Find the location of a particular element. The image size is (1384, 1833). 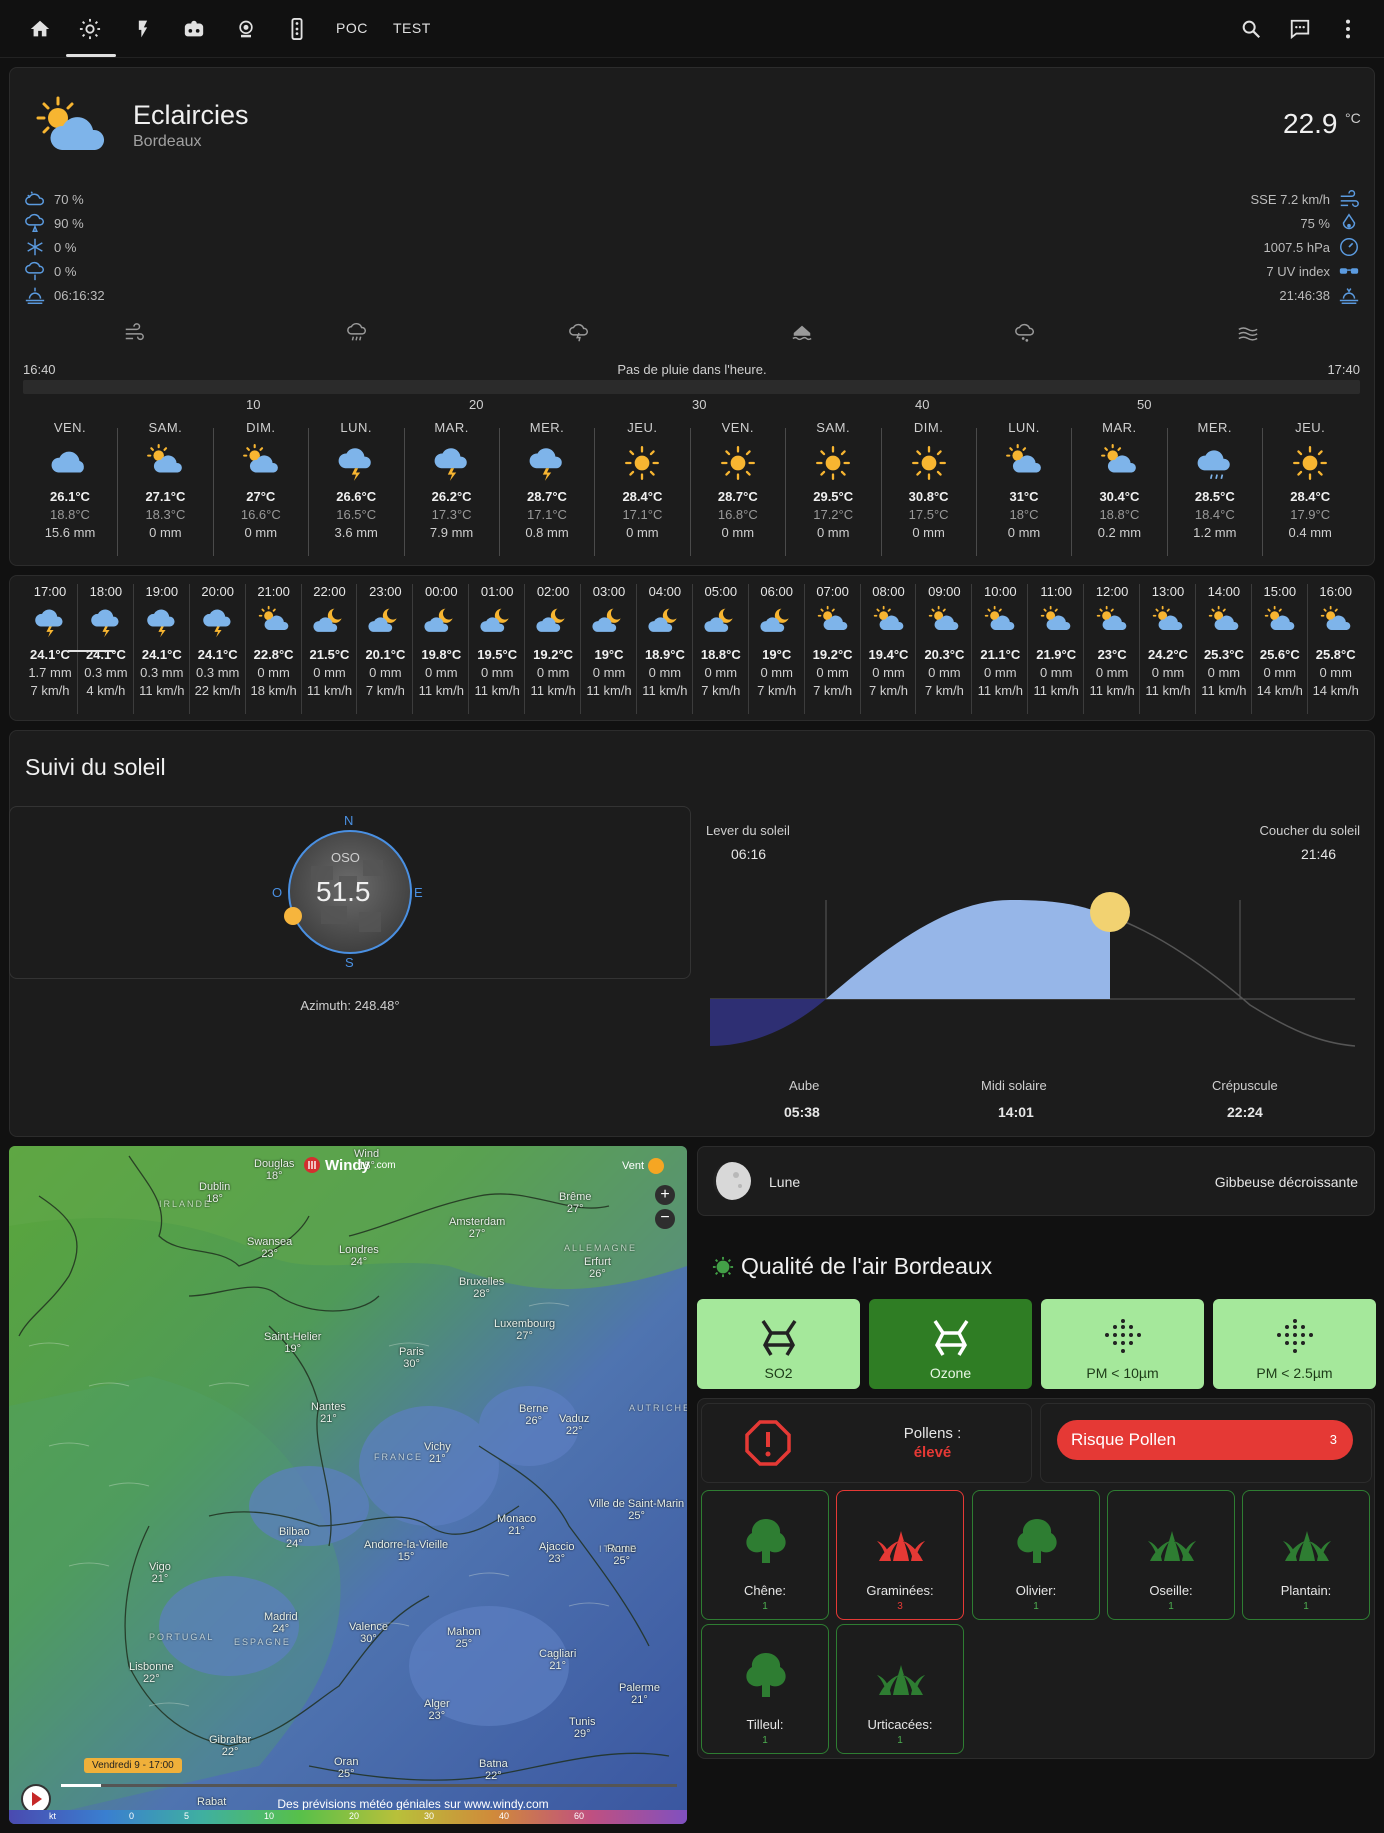

map-city: Andorre-la-Vieille 15° is located at coordinates (406, 1551).